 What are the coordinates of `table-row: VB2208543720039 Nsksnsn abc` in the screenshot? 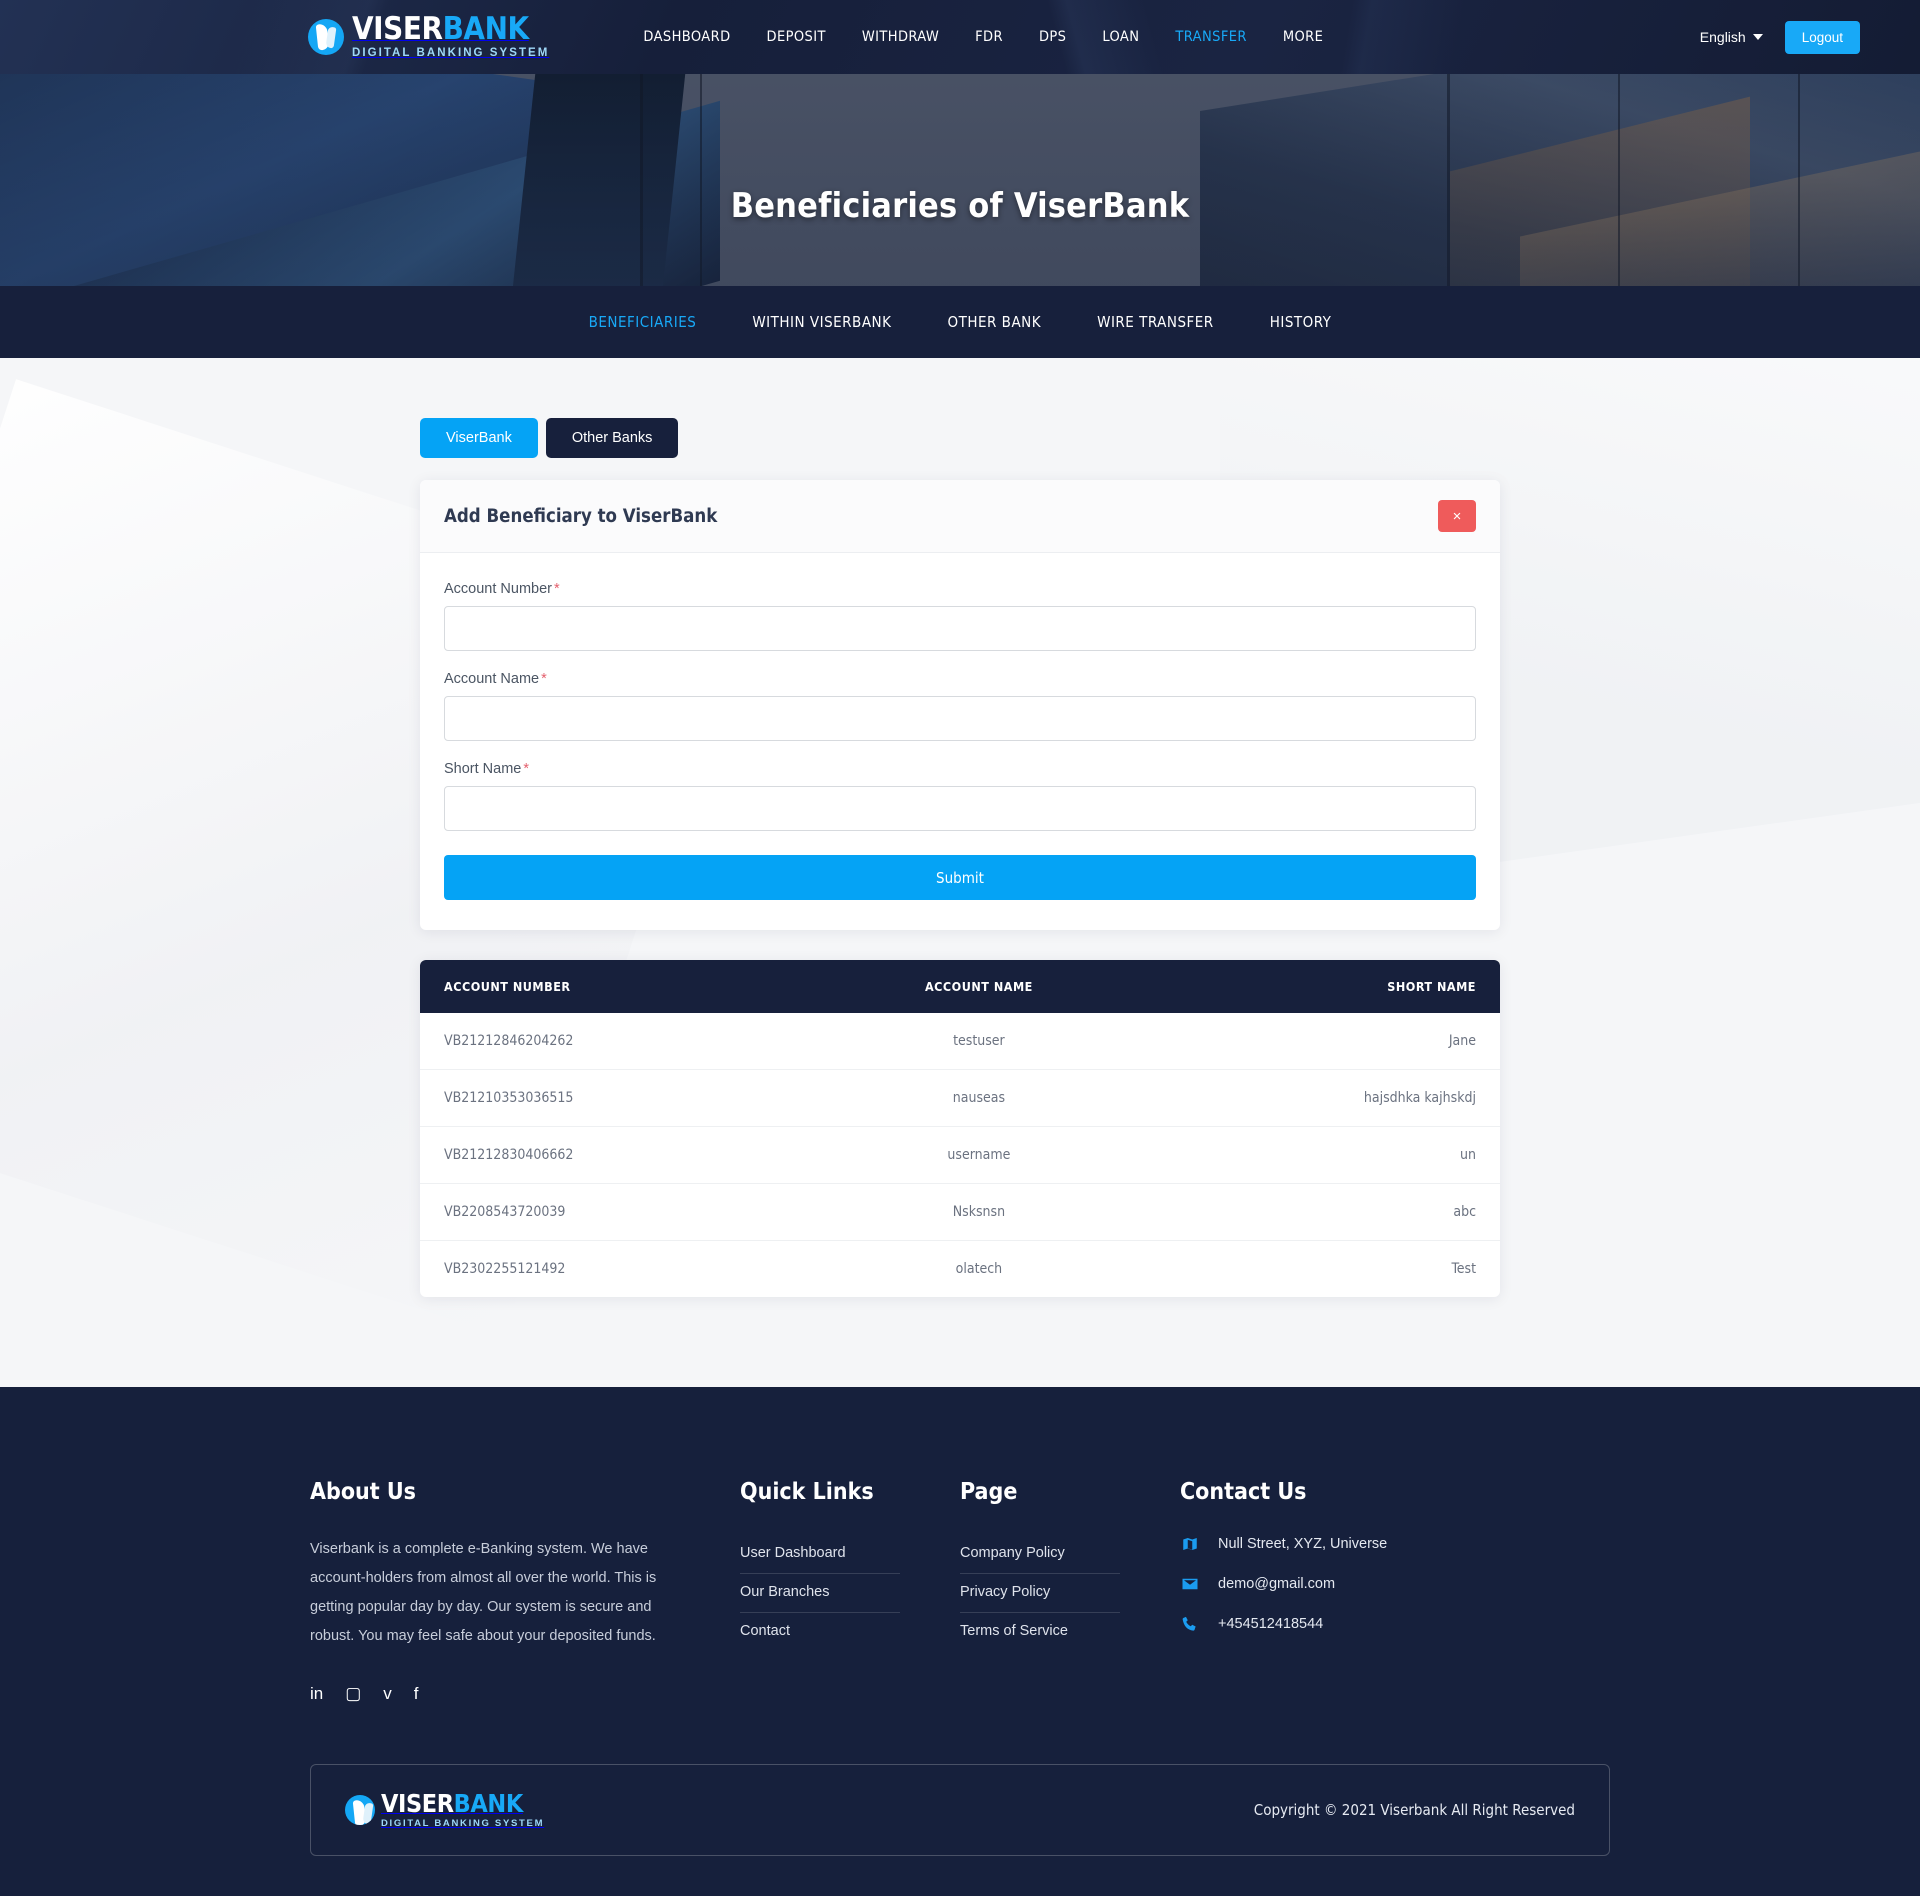 It's located at (960, 1212).